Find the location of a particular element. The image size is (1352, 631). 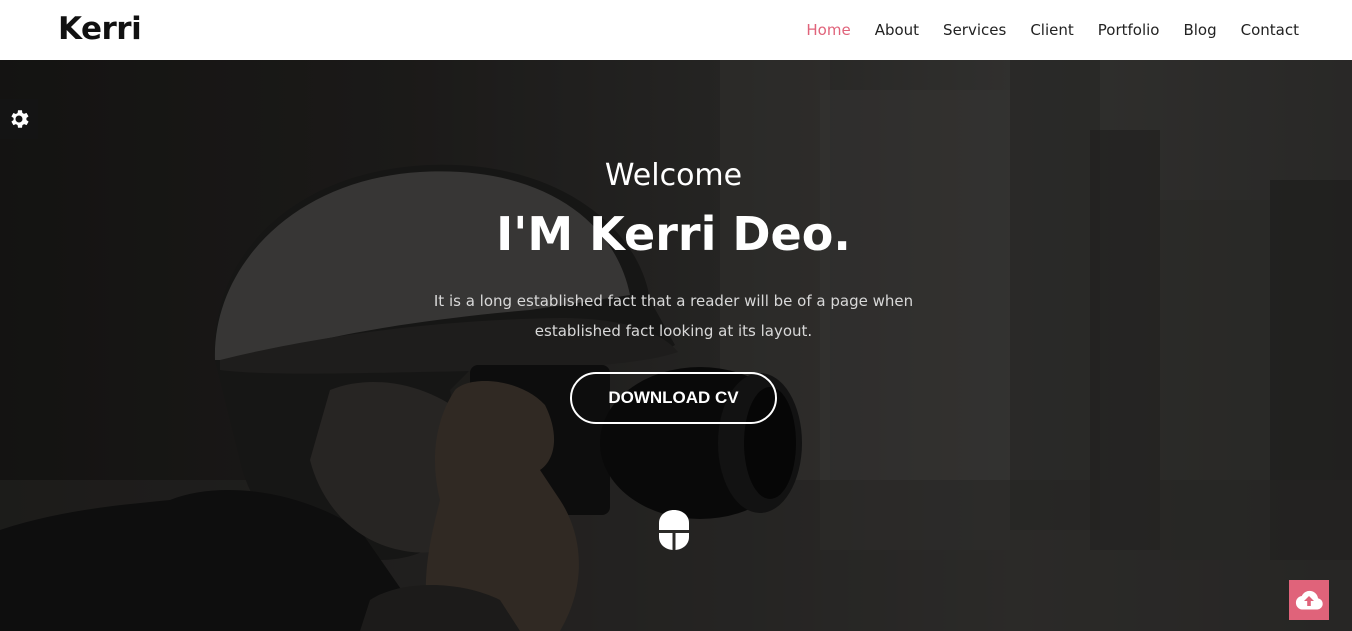

cloud-upload-icon is located at coordinates (1309, 600).